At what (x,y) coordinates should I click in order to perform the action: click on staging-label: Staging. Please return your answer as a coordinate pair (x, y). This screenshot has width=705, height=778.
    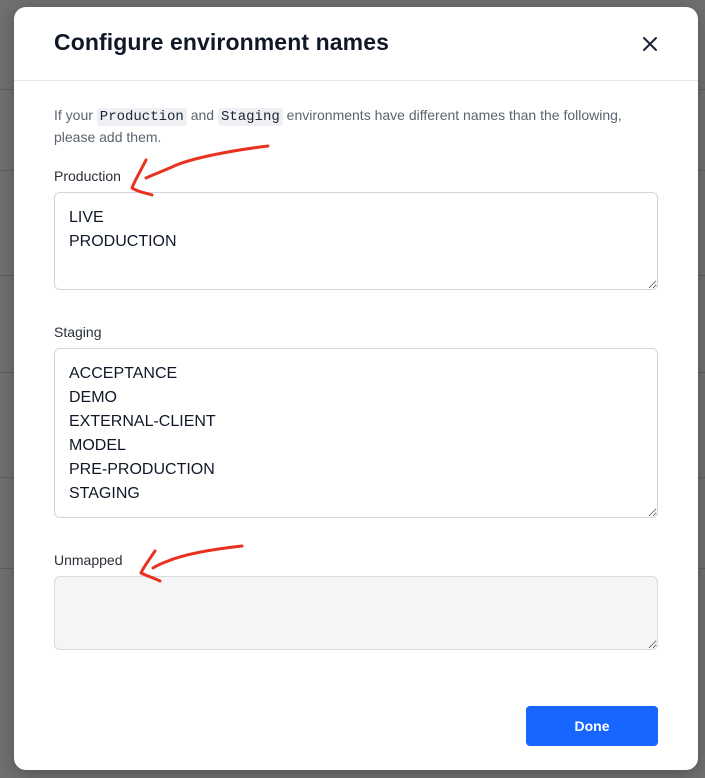
    Looking at the image, I should click on (78, 332).